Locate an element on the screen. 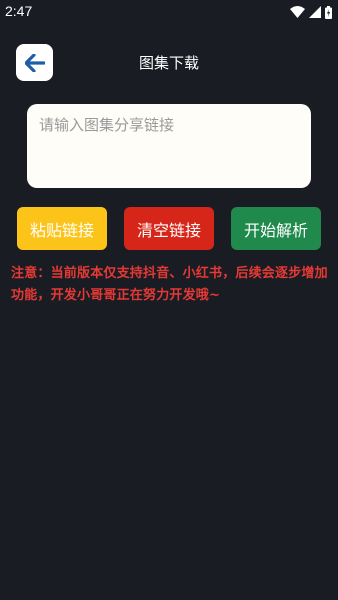 The height and width of the screenshot is (600, 338). status-icons is located at coordinates (311, 12).